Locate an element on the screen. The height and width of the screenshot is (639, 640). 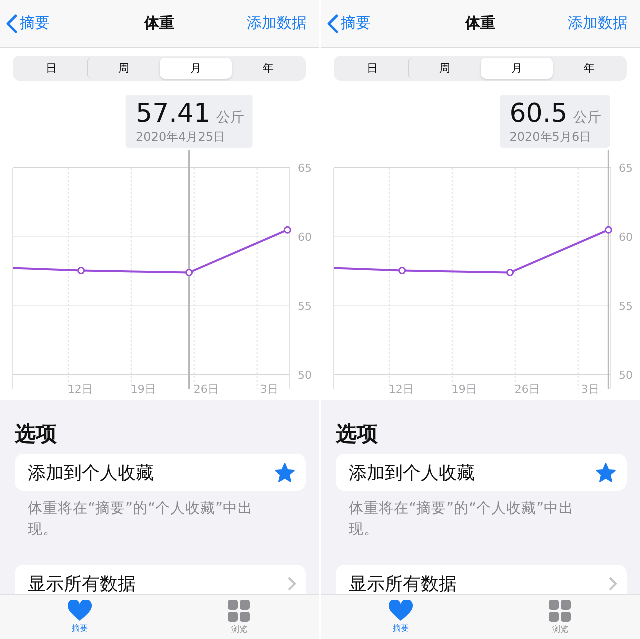
weight-value: 57.41 is located at coordinates (173, 114).